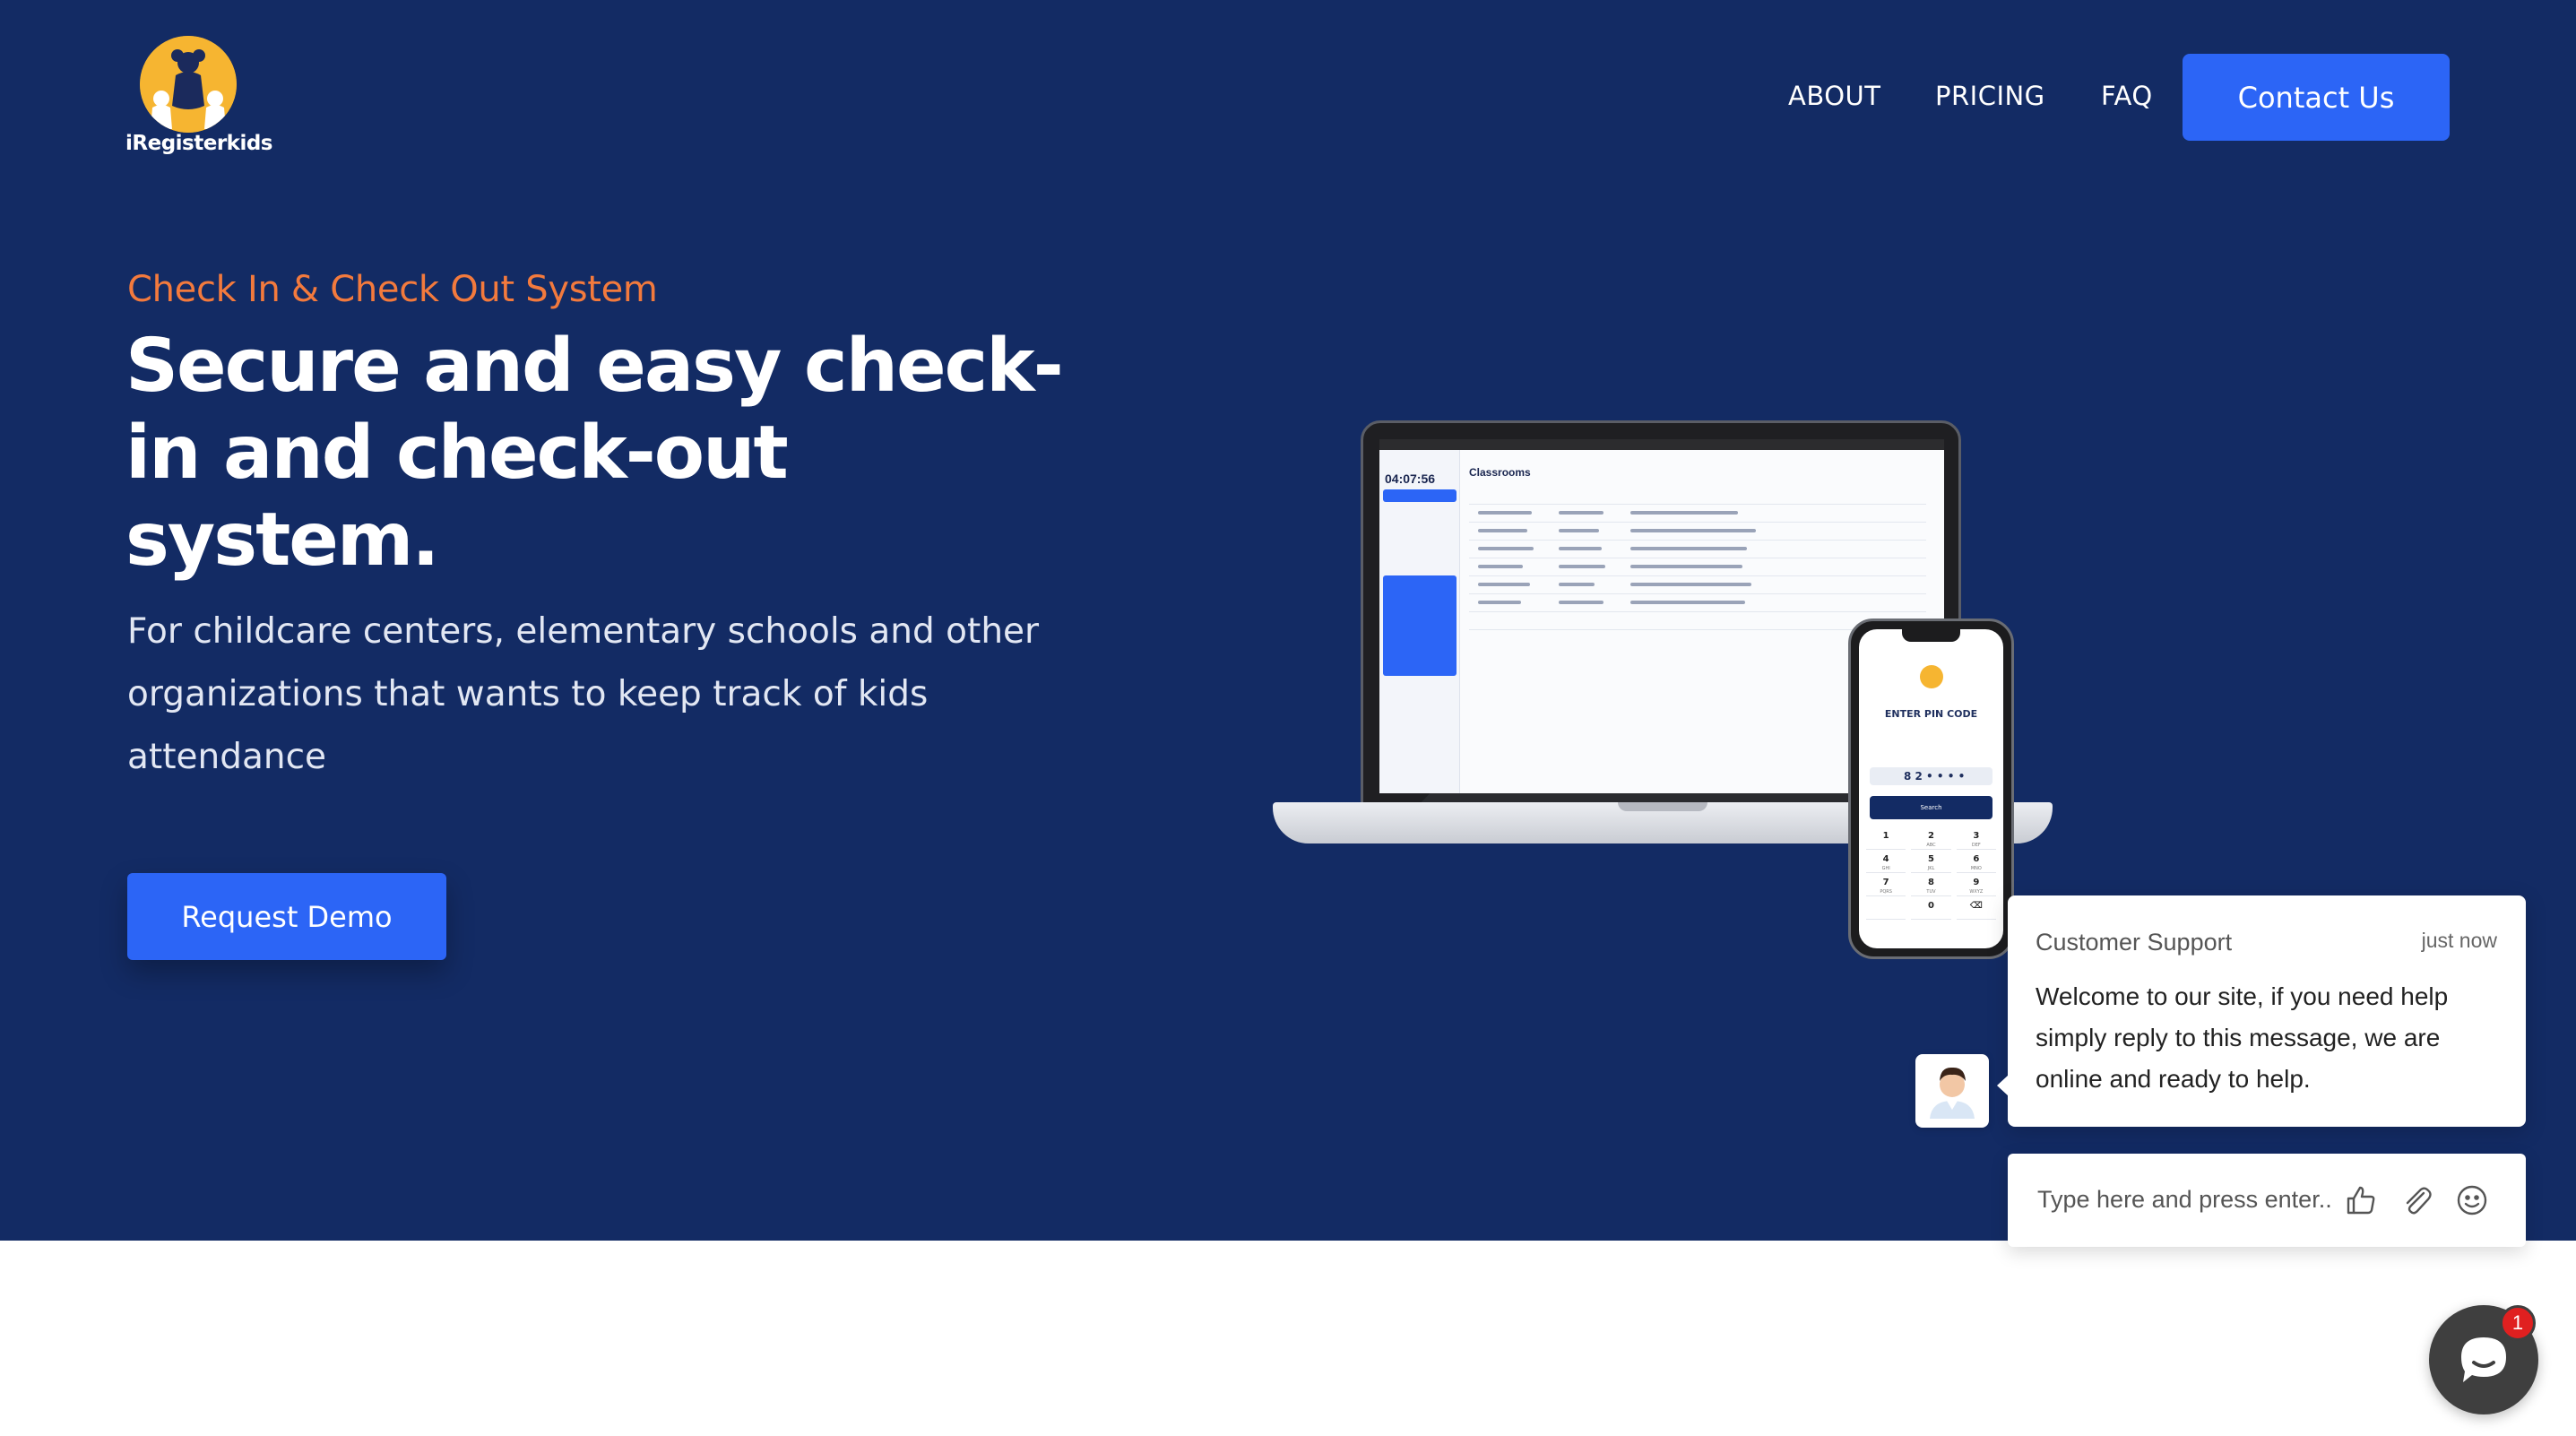 Image resolution: width=2576 pixels, height=1436 pixels. Describe the element at coordinates (1410, 478) in the screenshot. I see `screen-clock: 04:07:56` at that location.